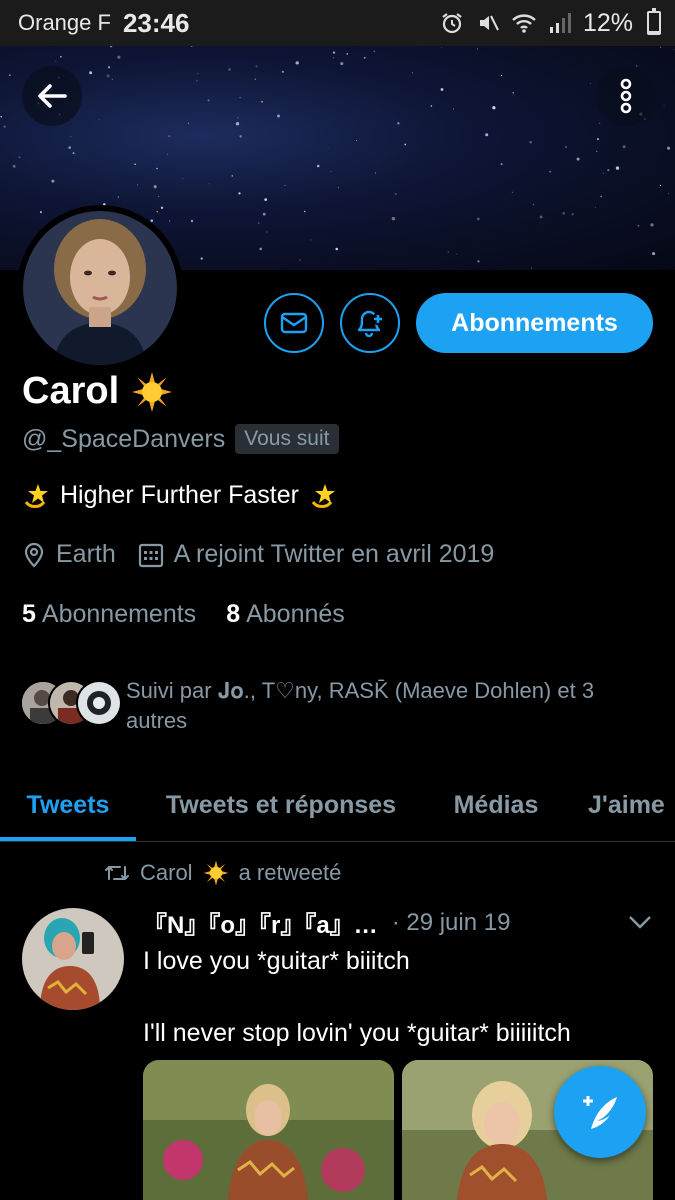 The height and width of the screenshot is (1200, 675). I want to click on profile-name-row: Carol, so click(97, 391).